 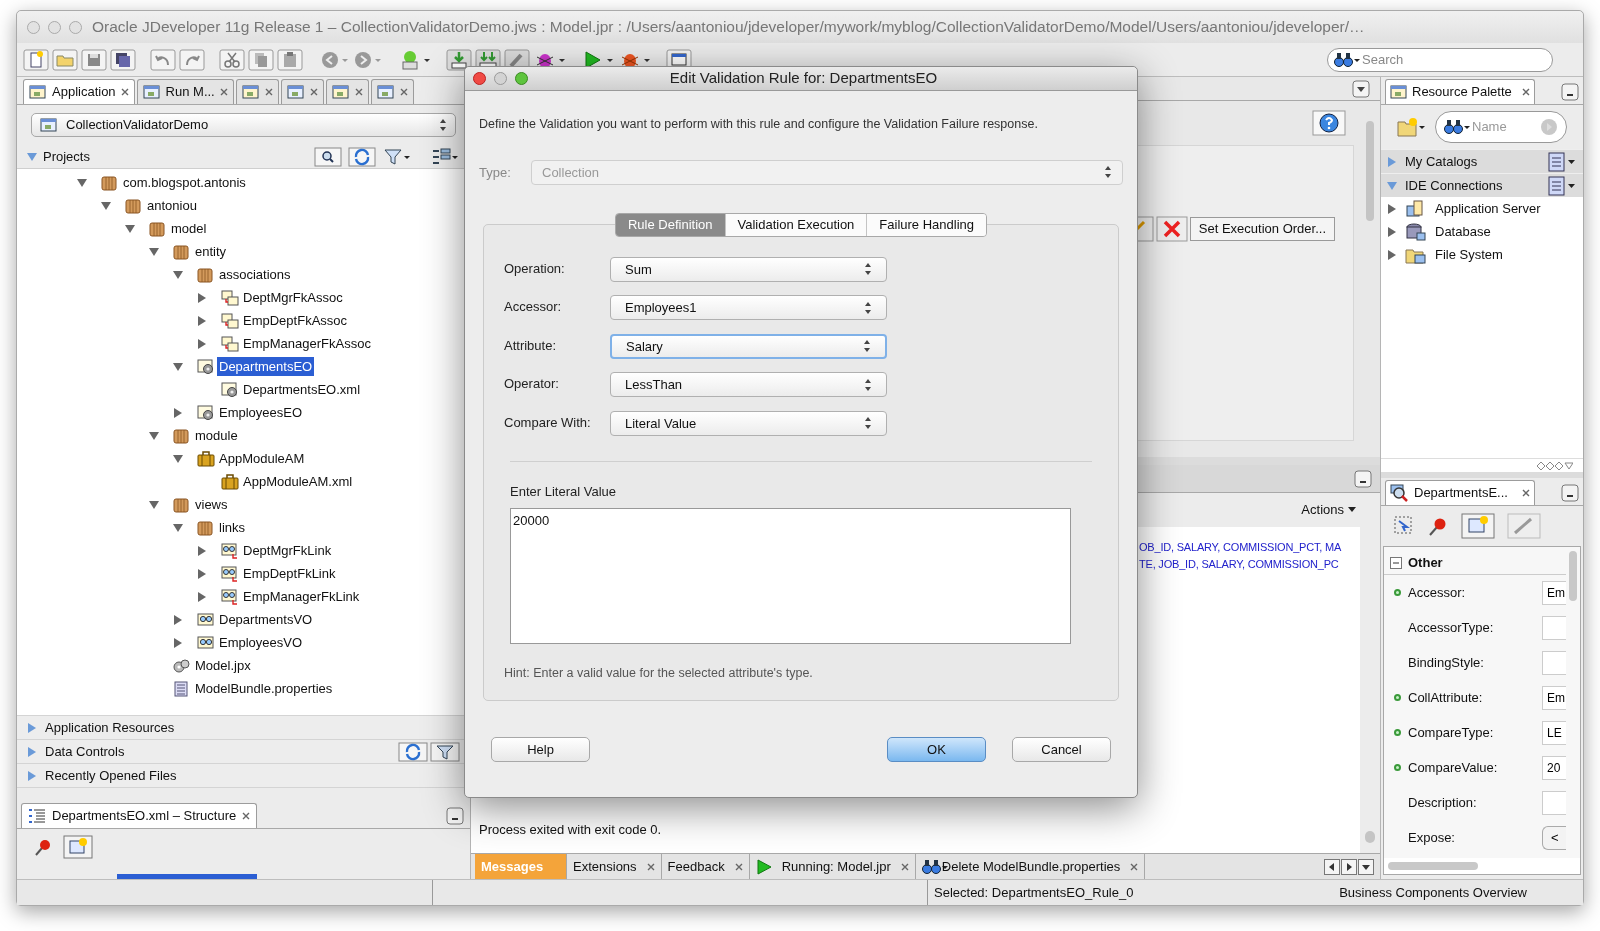 What do you see at coordinates (1425, 562) in the screenshot?
I see `group-header: Other` at bounding box center [1425, 562].